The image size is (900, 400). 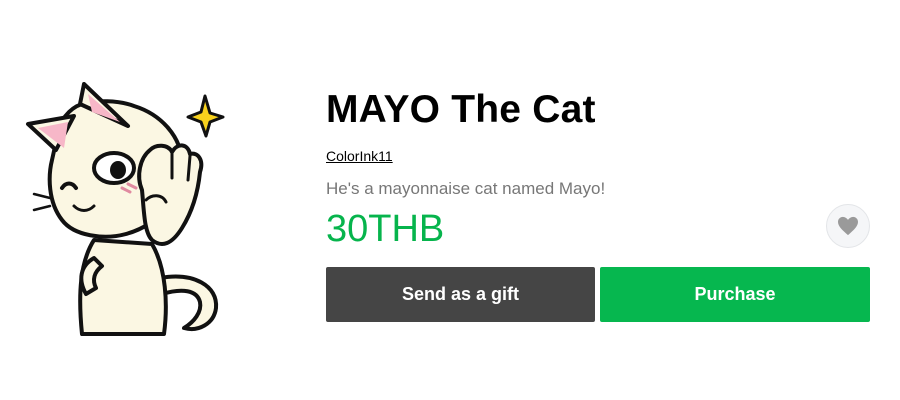 What do you see at coordinates (466, 188) in the screenshot?
I see `product-description: He's a mayonnaise cat named Mayo!` at bounding box center [466, 188].